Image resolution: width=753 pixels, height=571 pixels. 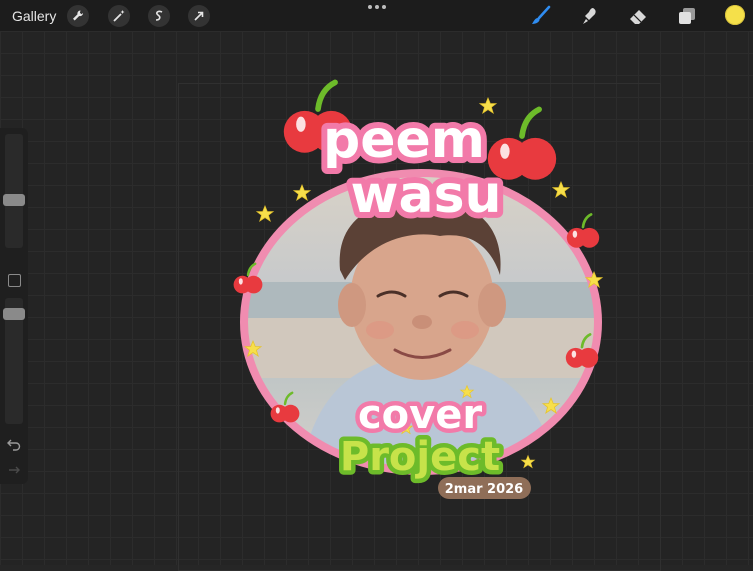 I want to click on artwork-banner-line2: Project, so click(x=420, y=457).